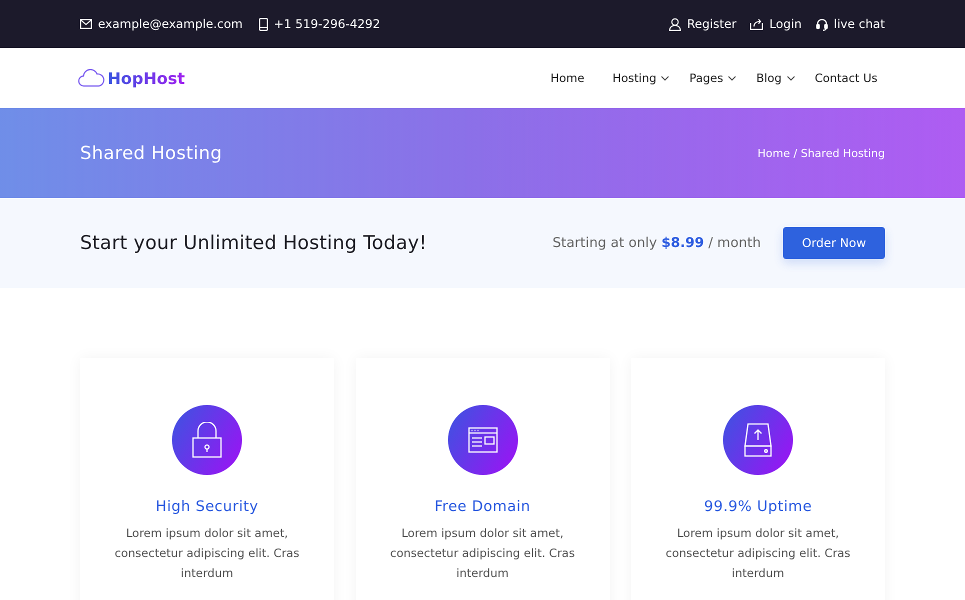 The width and height of the screenshot is (965, 600). What do you see at coordinates (263, 24) in the screenshot?
I see `phone-icon` at bounding box center [263, 24].